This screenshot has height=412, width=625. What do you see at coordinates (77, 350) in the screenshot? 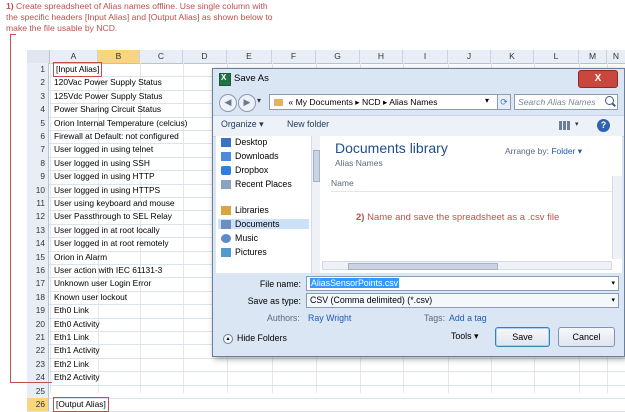
I see `cell-a: Eth1 Activity` at bounding box center [77, 350].